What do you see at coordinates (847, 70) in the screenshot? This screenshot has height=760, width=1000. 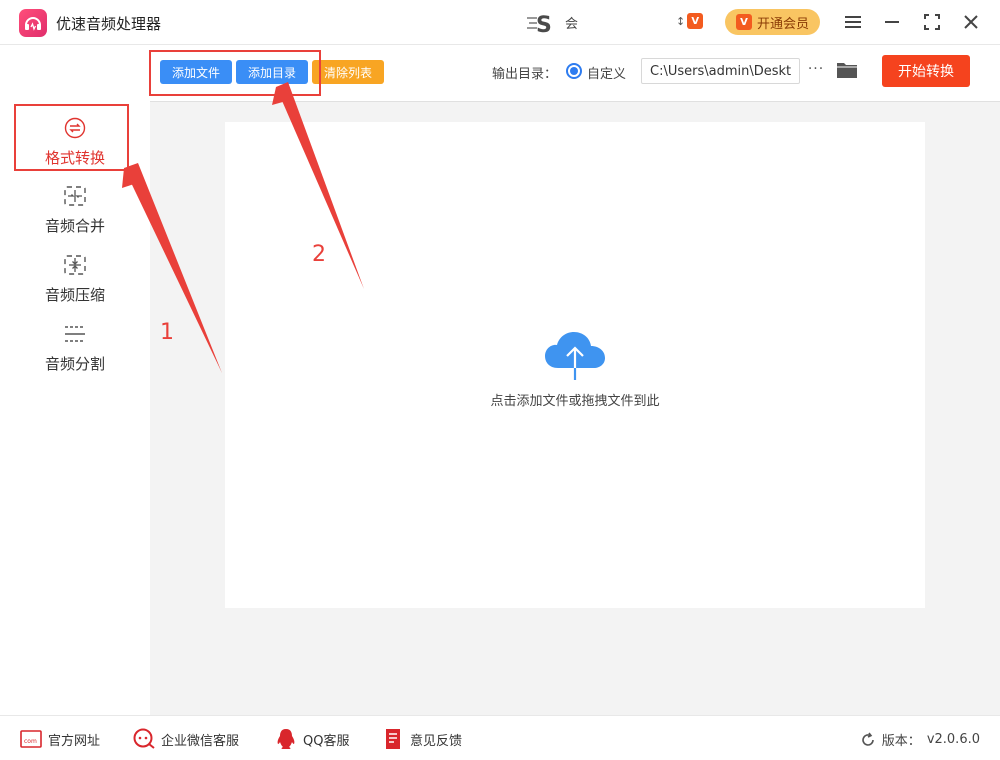 I see `folder-icon` at bounding box center [847, 70].